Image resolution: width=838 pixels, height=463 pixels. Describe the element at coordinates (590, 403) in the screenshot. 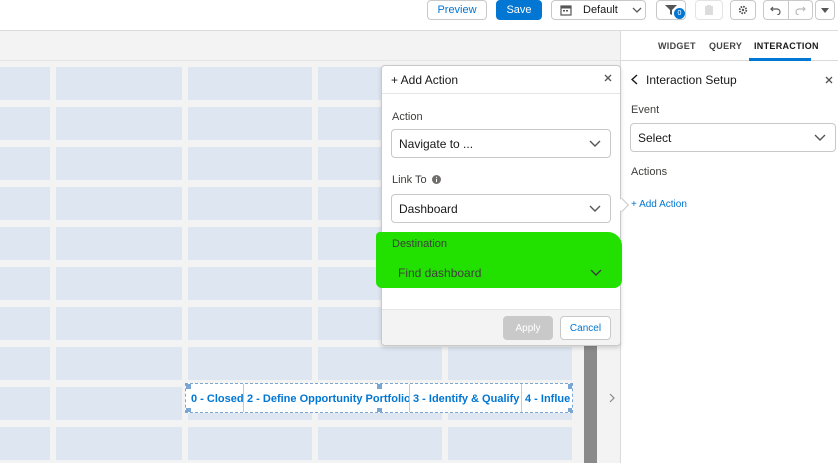

I see `canvas-scrollbar` at that location.